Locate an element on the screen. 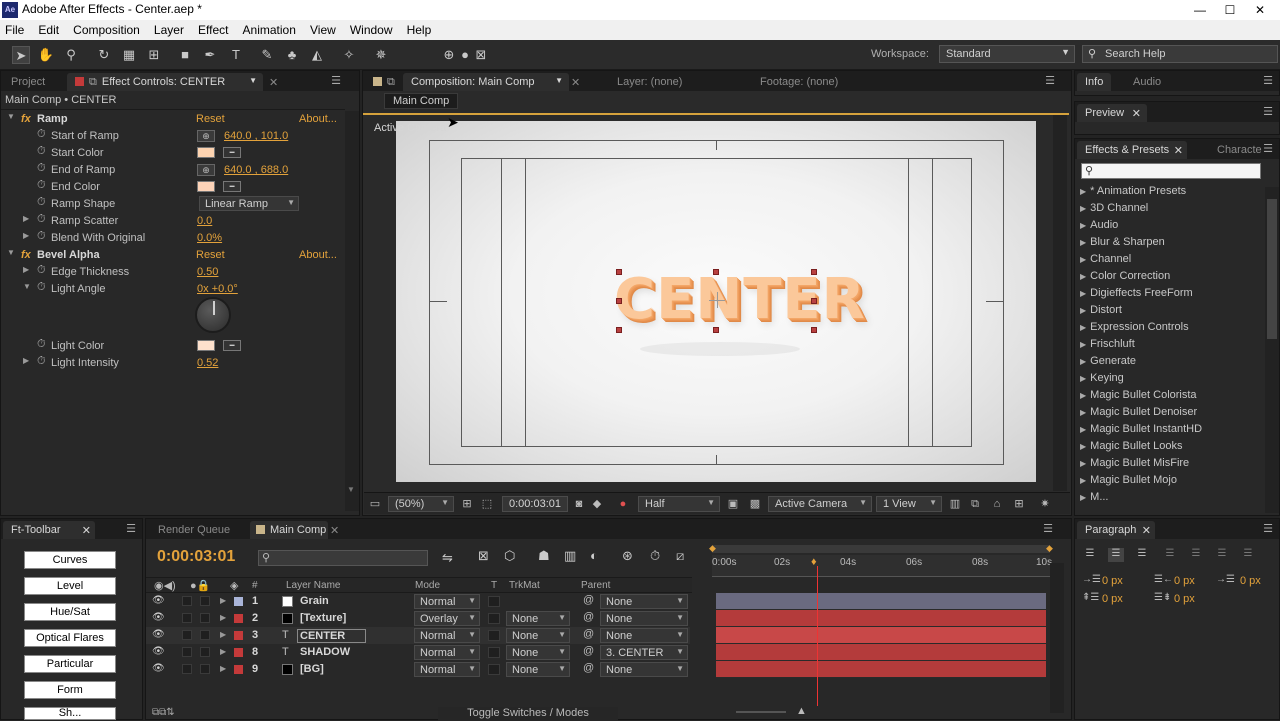  show-snapshot-icon: ◆ is located at coordinates (597, 504).